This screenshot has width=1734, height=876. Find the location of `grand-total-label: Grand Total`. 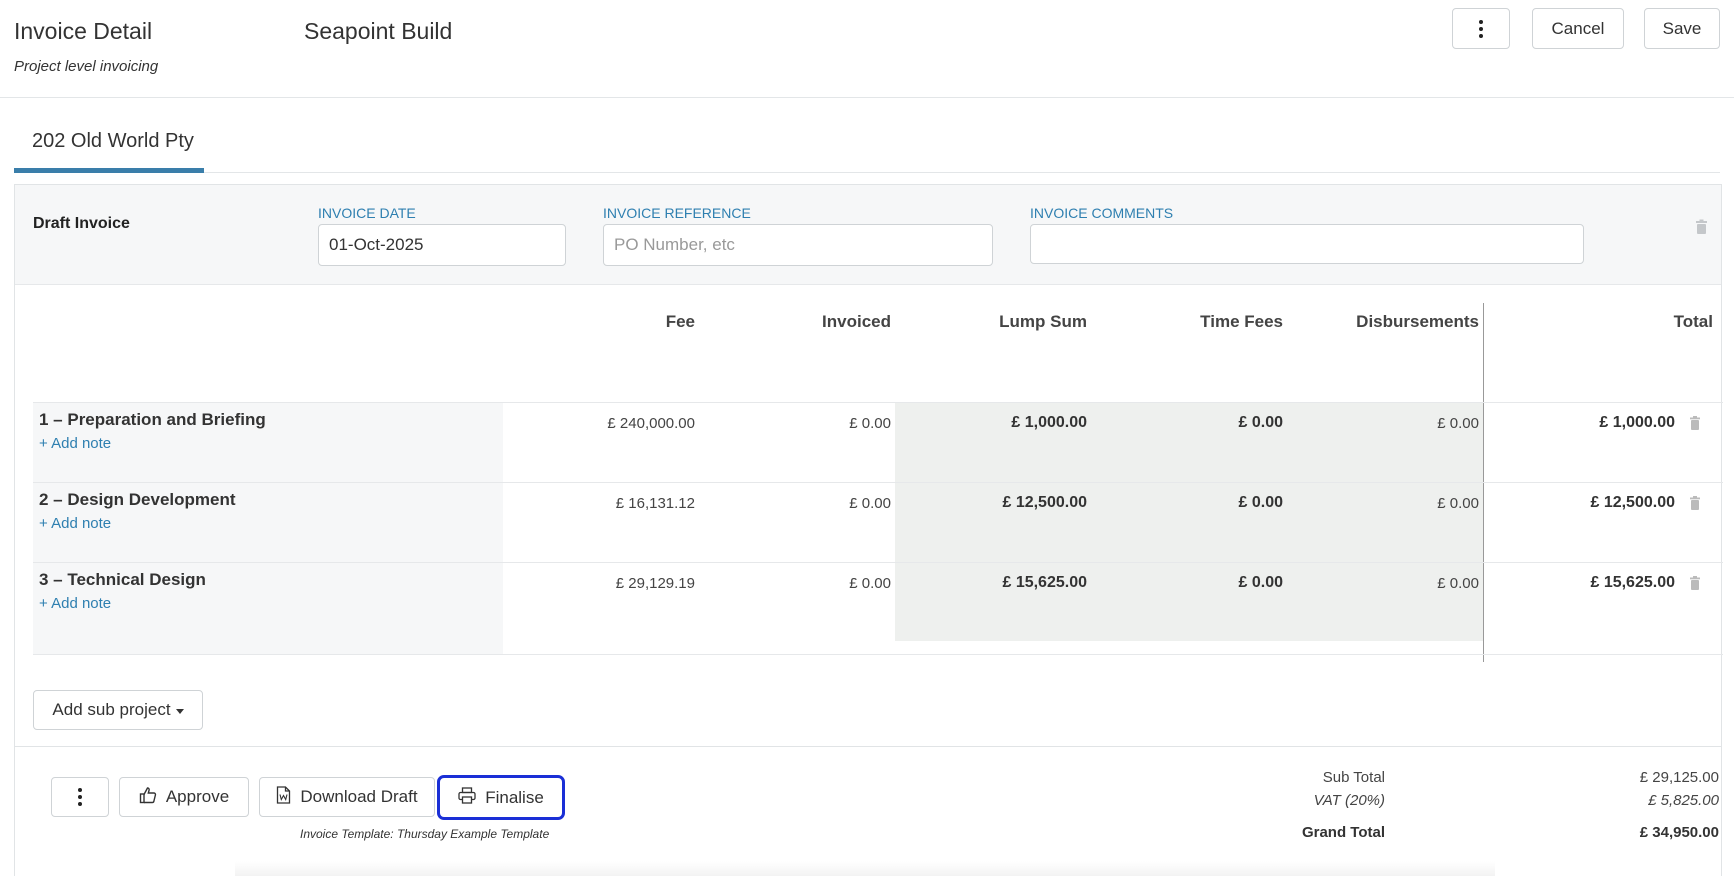

grand-total-label: Grand Total is located at coordinates (1343, 832).